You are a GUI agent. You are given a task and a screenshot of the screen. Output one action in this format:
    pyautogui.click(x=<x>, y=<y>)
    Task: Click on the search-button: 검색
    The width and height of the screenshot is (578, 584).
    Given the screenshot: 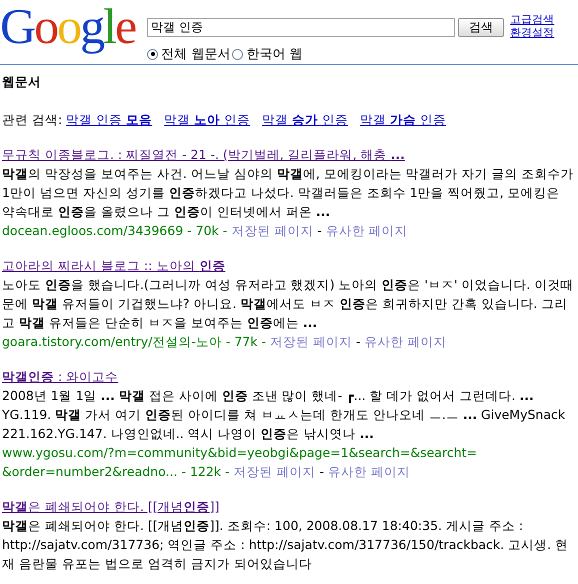 What is the action you would take?
    pyautogui.click(x=481, y=27)
    